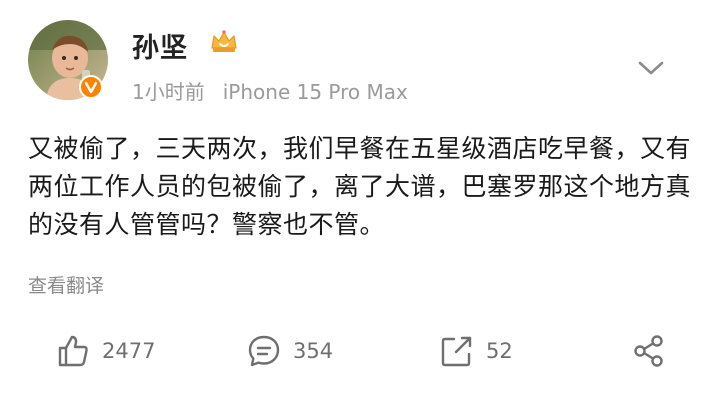 Image resolution: width=720 pixels, height=403 pixels. I want to click on chevron-down-icon, so click(651, 68).